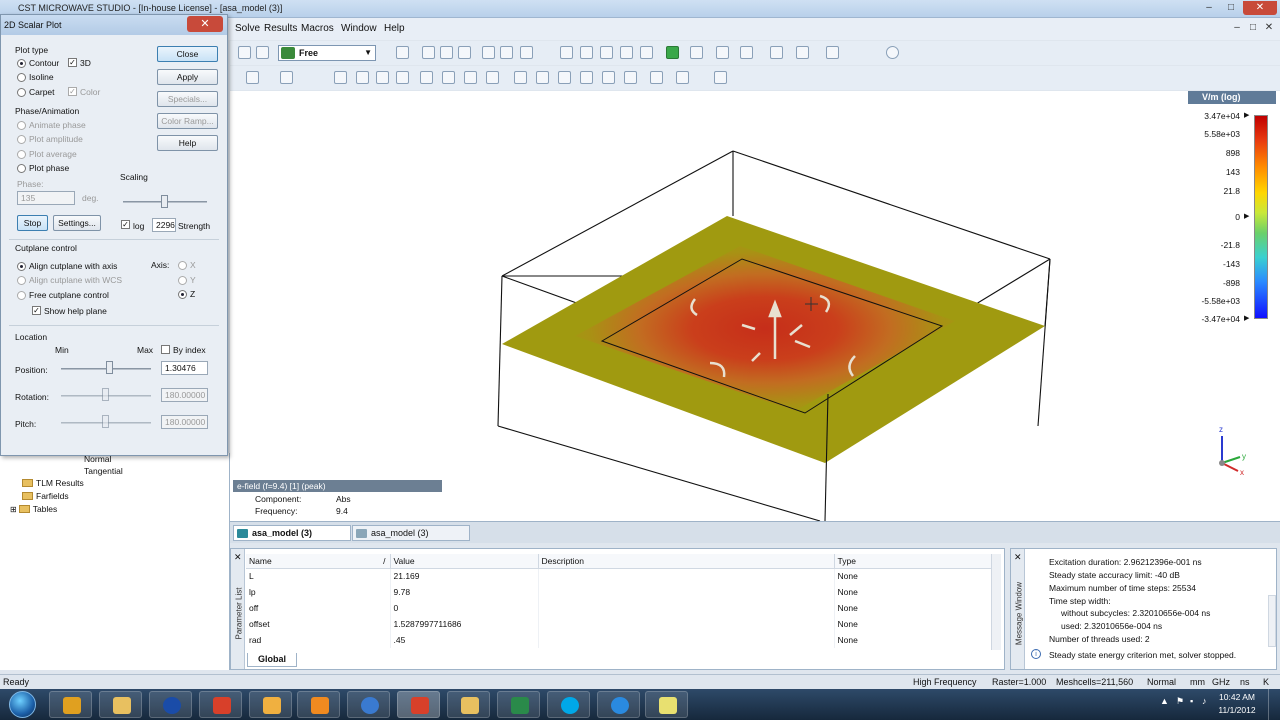 The width and height of the screenshot is (1280, 720). I want to click on plane-icon, so click(448, 77).